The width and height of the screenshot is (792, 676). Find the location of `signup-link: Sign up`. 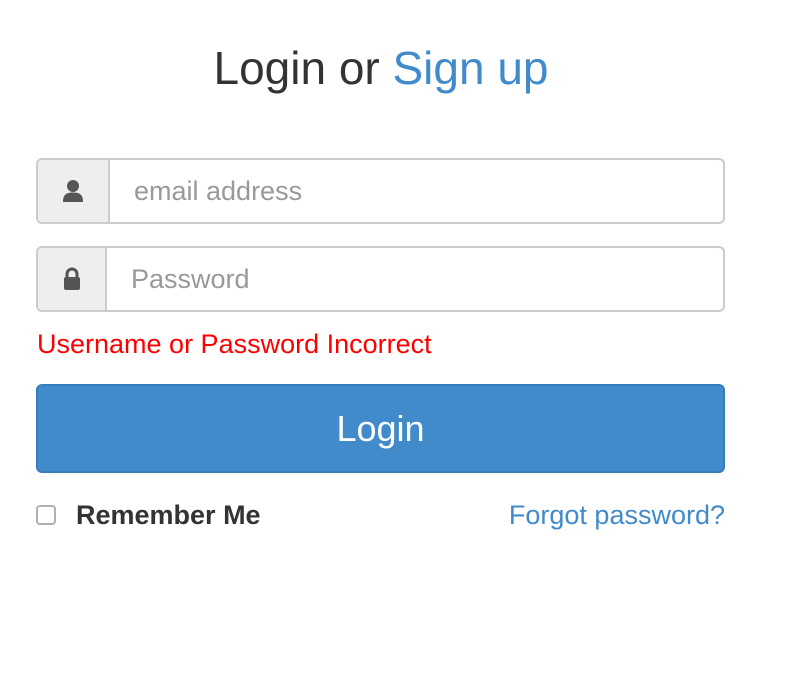

signup-link: Sign up is located at coordinates (471, 68).